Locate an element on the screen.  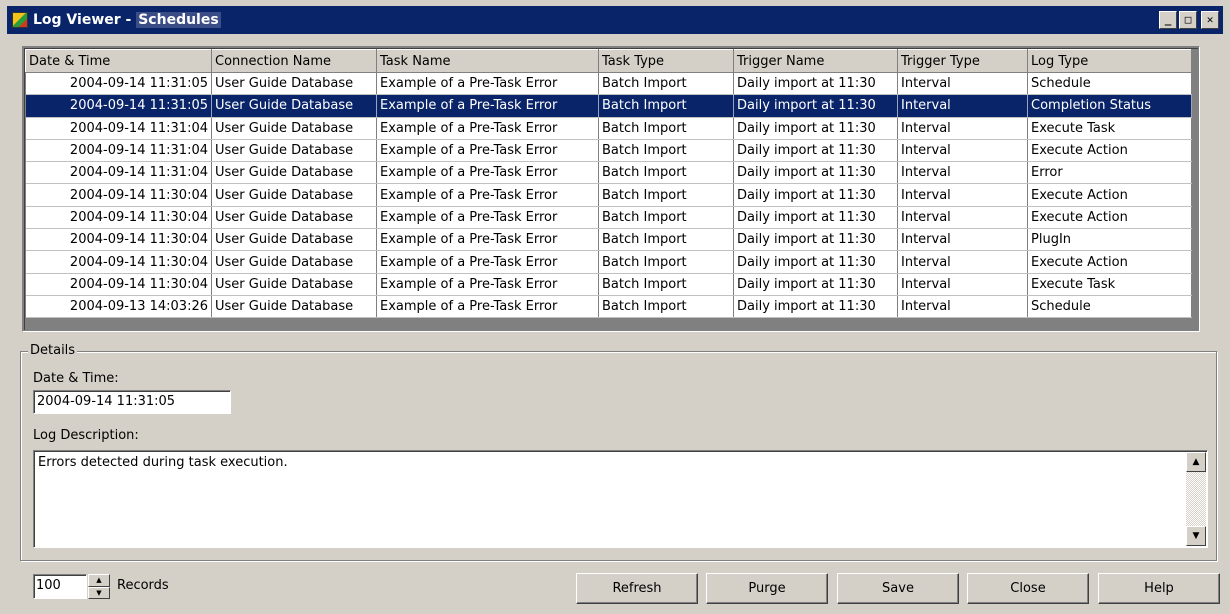
description-scrollbar: ▲ ▼ is located at coordinates (1196, 499).